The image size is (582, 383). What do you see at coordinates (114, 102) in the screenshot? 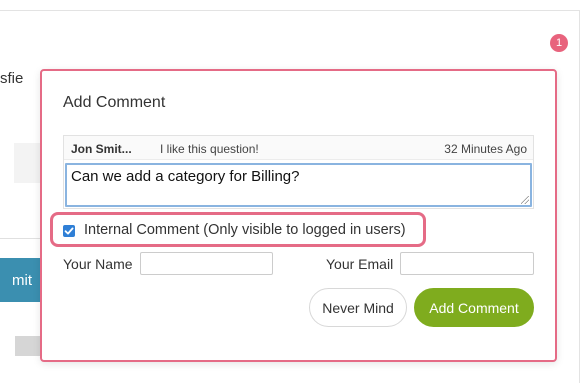
I see `modal-title: Add Comment` at bounding box center [114, 102].